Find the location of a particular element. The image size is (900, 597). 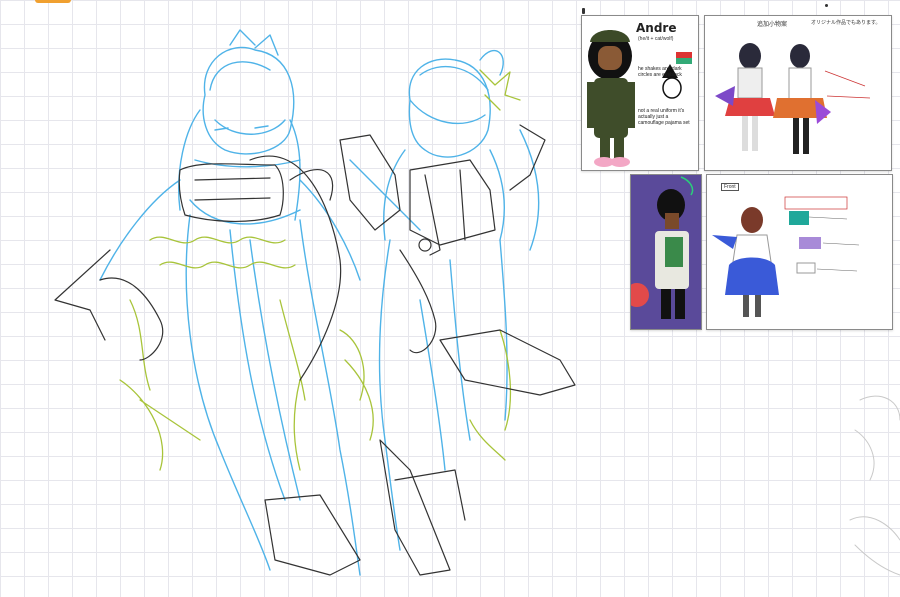

edge-faint-sketch is located at coordinates (874, 485).